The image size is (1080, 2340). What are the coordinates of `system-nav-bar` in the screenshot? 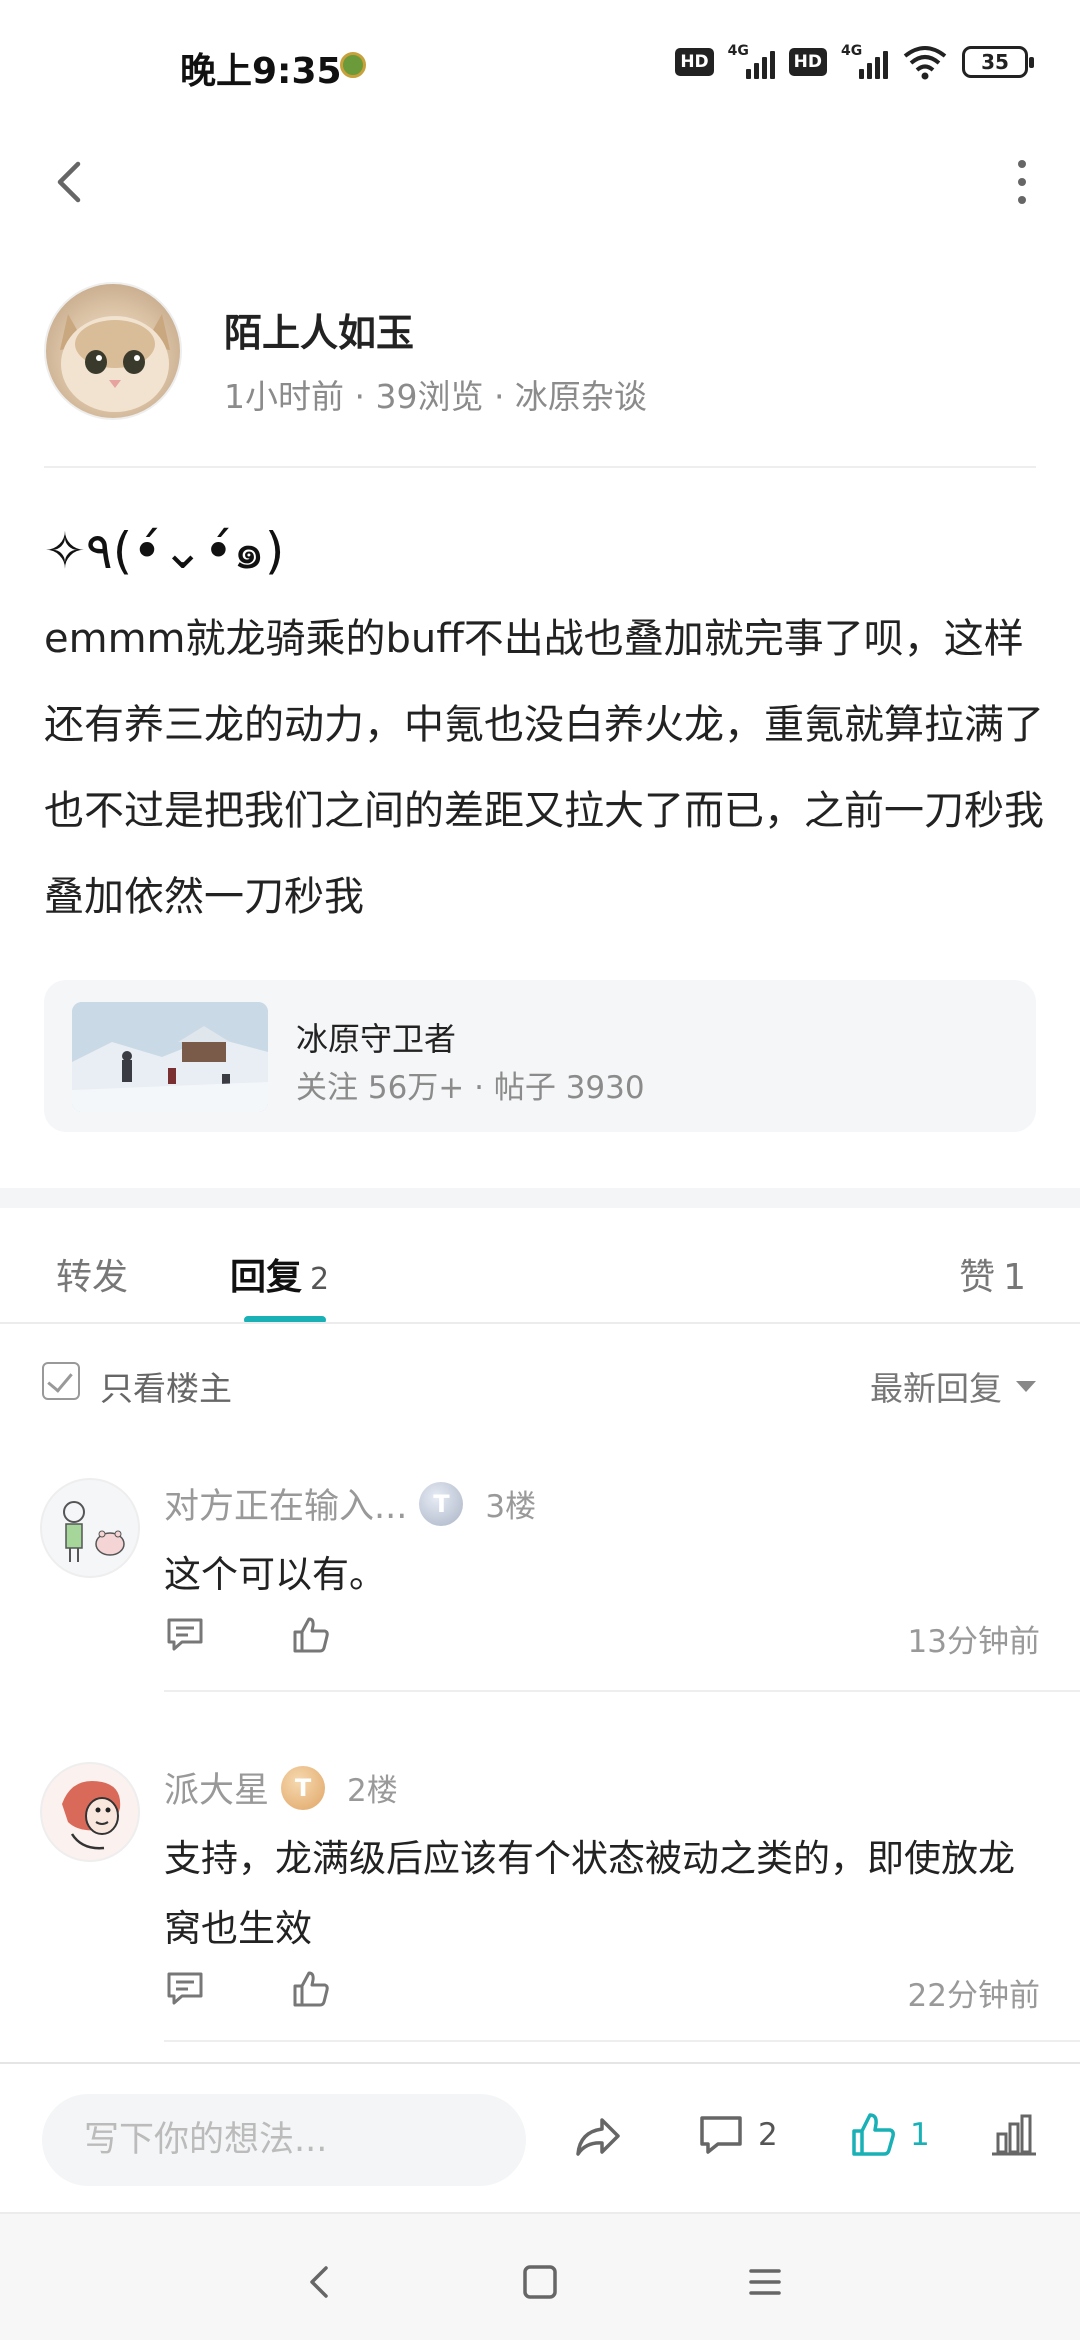 It's located at (540, 2276).